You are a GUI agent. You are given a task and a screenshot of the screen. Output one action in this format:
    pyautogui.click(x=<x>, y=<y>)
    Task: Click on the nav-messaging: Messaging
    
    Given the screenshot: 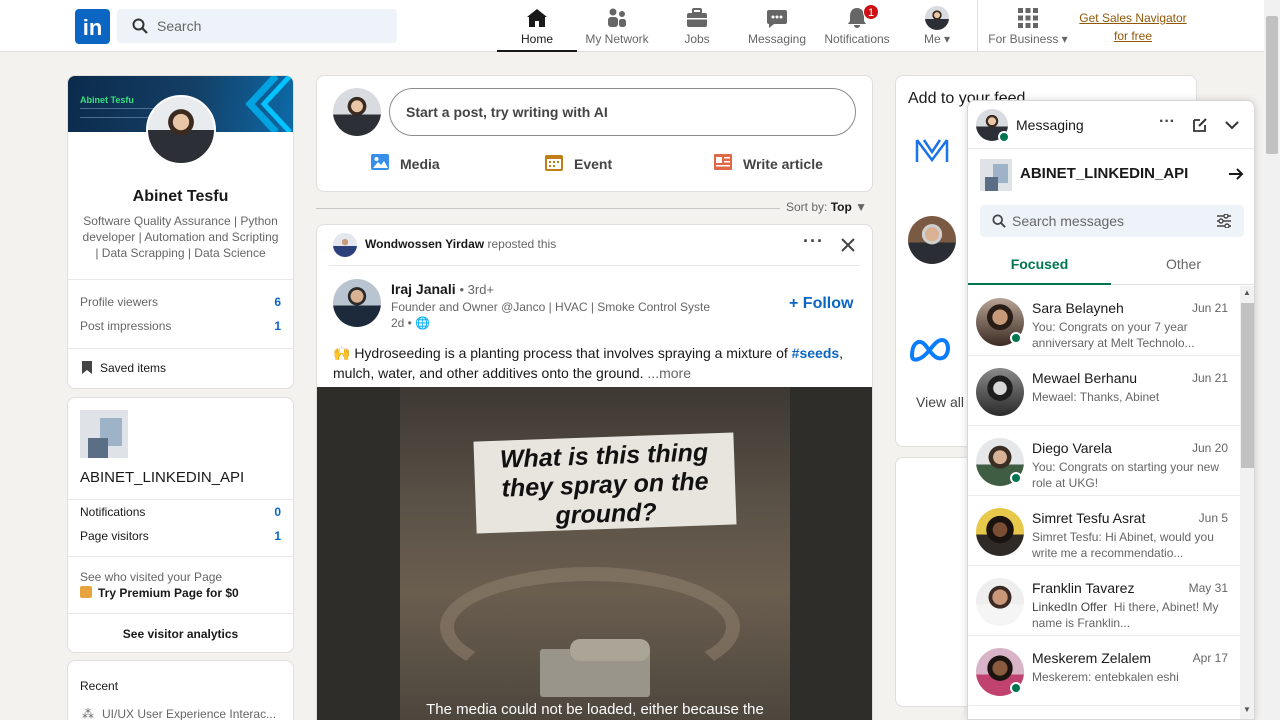 What is the action you would take?
    pyautogui.click(x=777, y=26)
    